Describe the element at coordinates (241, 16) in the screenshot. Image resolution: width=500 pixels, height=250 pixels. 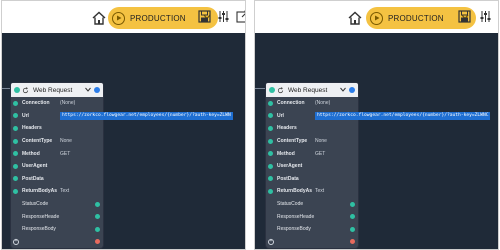
I see `external-link-icon` at that location.